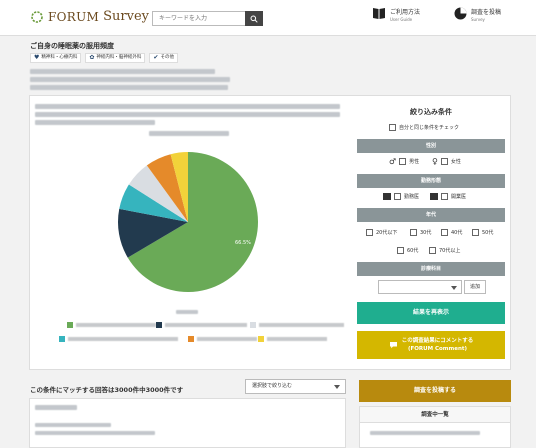 This screenshot has width=536, height=448. I want to click on work-clinic-option: 開業医, so click(448, 196).